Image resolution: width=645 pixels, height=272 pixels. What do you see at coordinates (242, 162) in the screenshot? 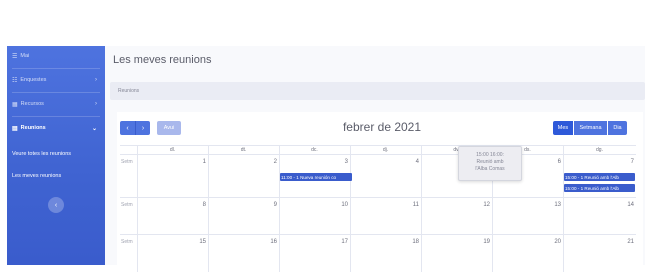
I see `day-number: 2` at bounding box center [242, 162].